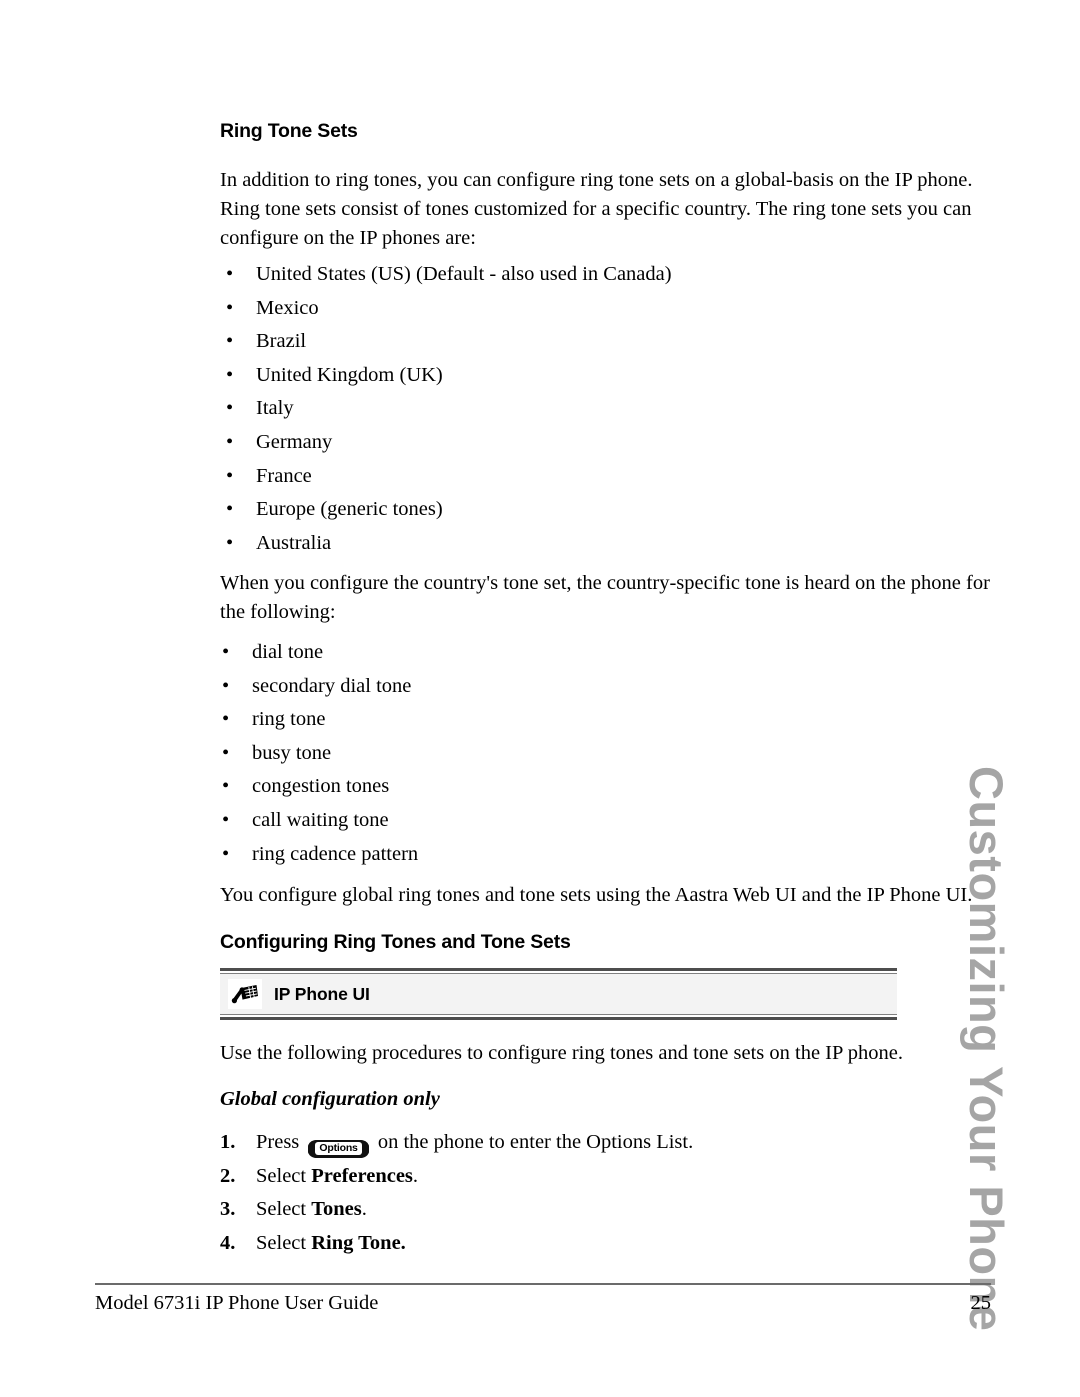  What do you see at coordinates (449, 376) in the screenshot?
I see `country-list-item: • United Kingdom (UK)` at bounding box center [449, 376].